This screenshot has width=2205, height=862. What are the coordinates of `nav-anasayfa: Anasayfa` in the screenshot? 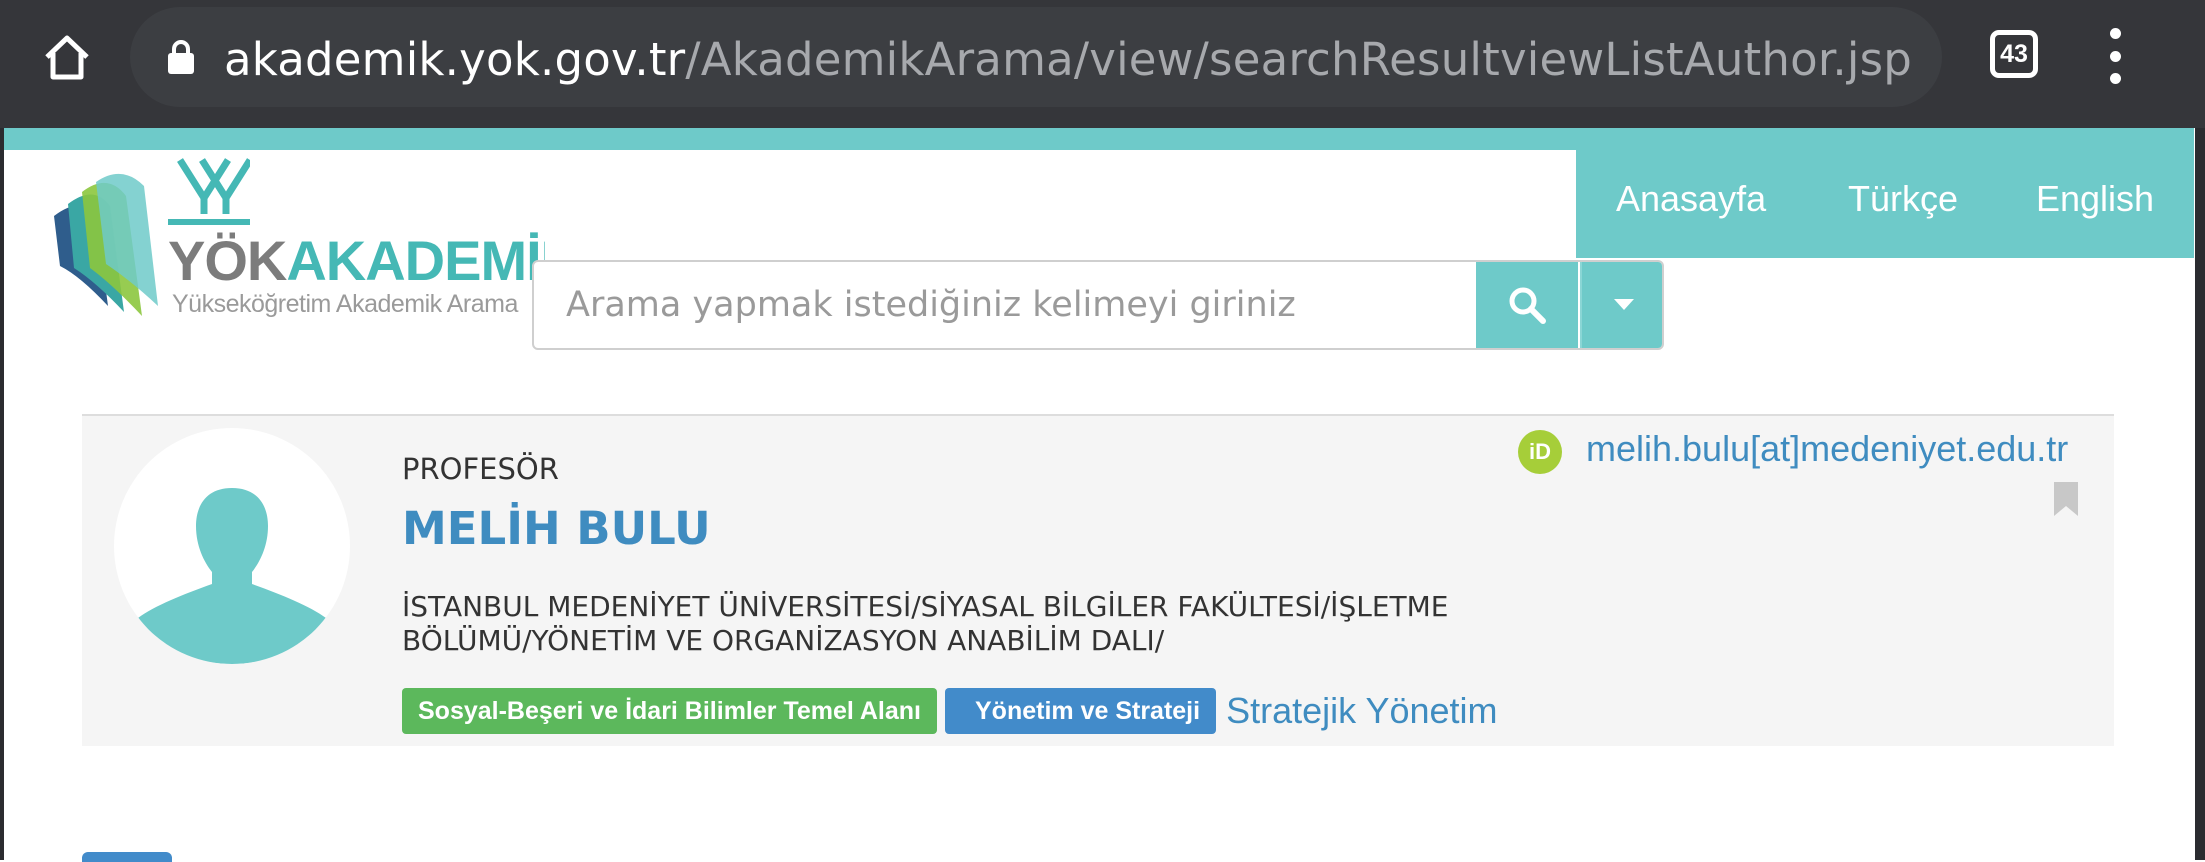 It's located at (1691, 199).